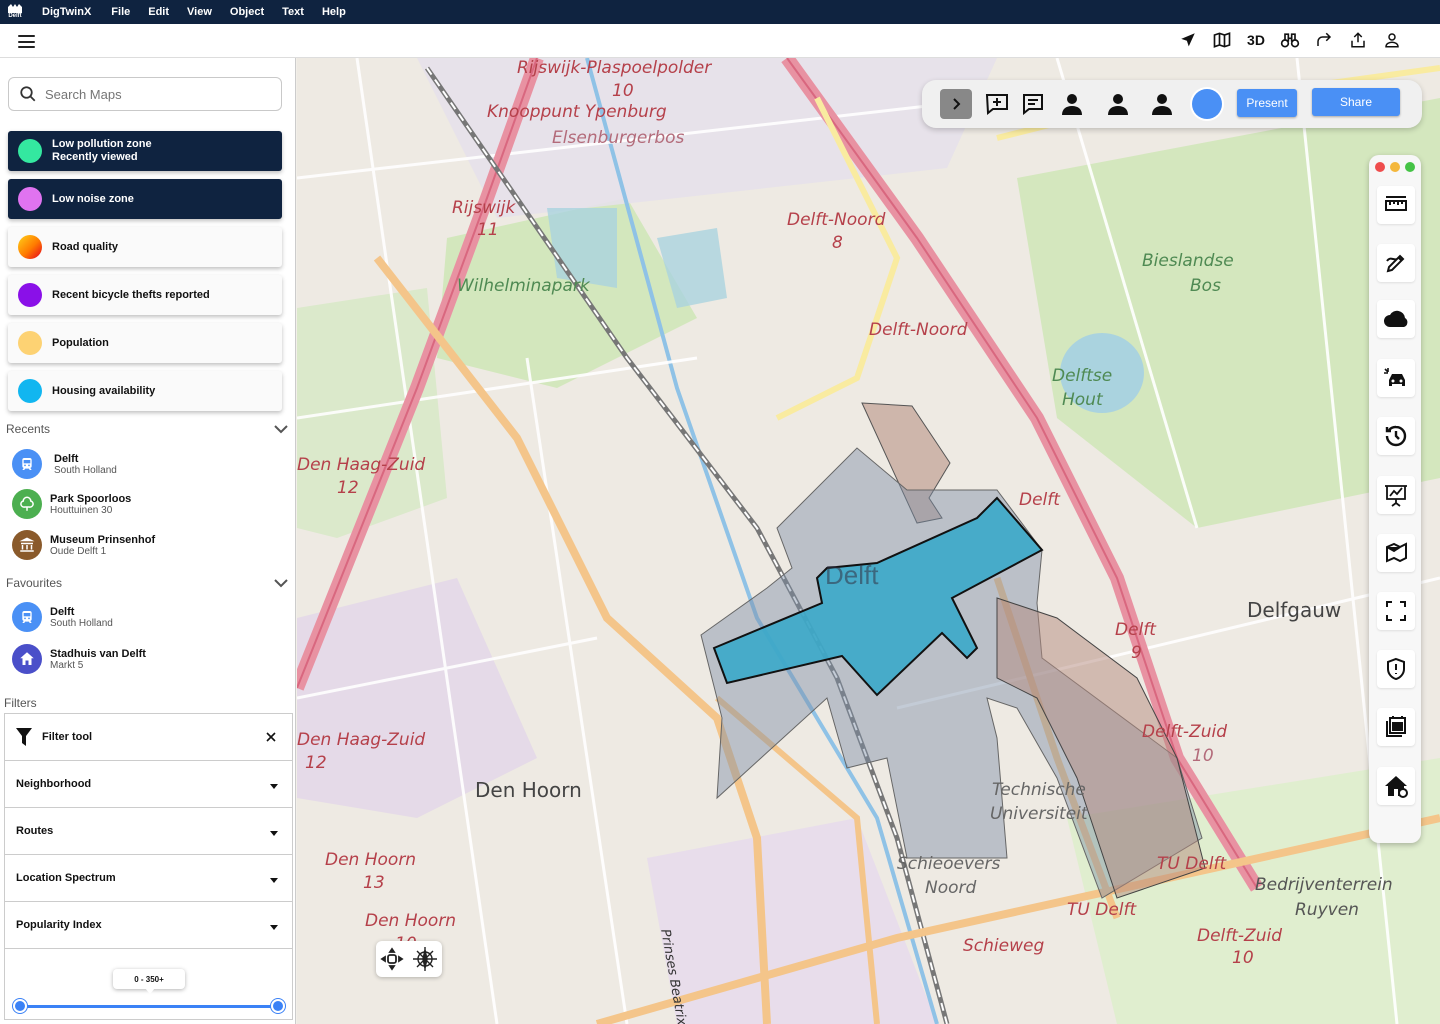  What do you see at coordinates (67, 665) in the screenshot?
I see `favourite-sub: Markt 5` at bounding box center [67, 665].